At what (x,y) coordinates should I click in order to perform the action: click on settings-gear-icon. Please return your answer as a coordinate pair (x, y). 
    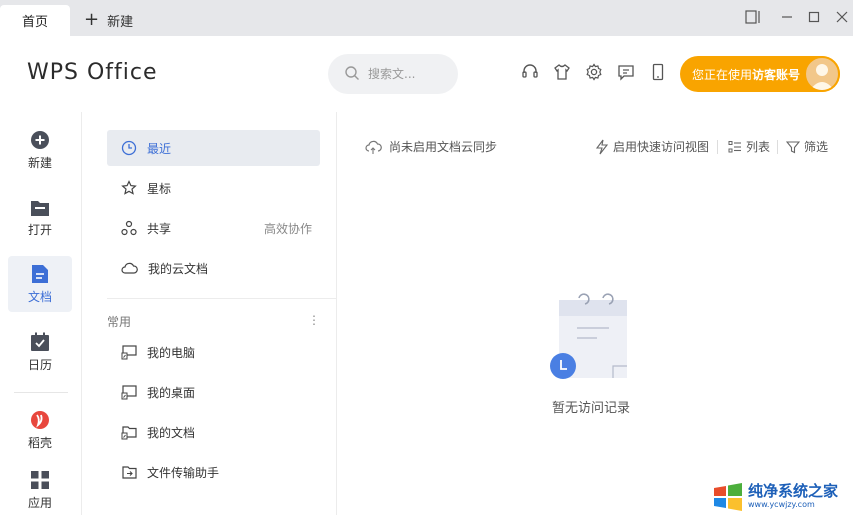
    Looking at the image, I should click on (594, 72).